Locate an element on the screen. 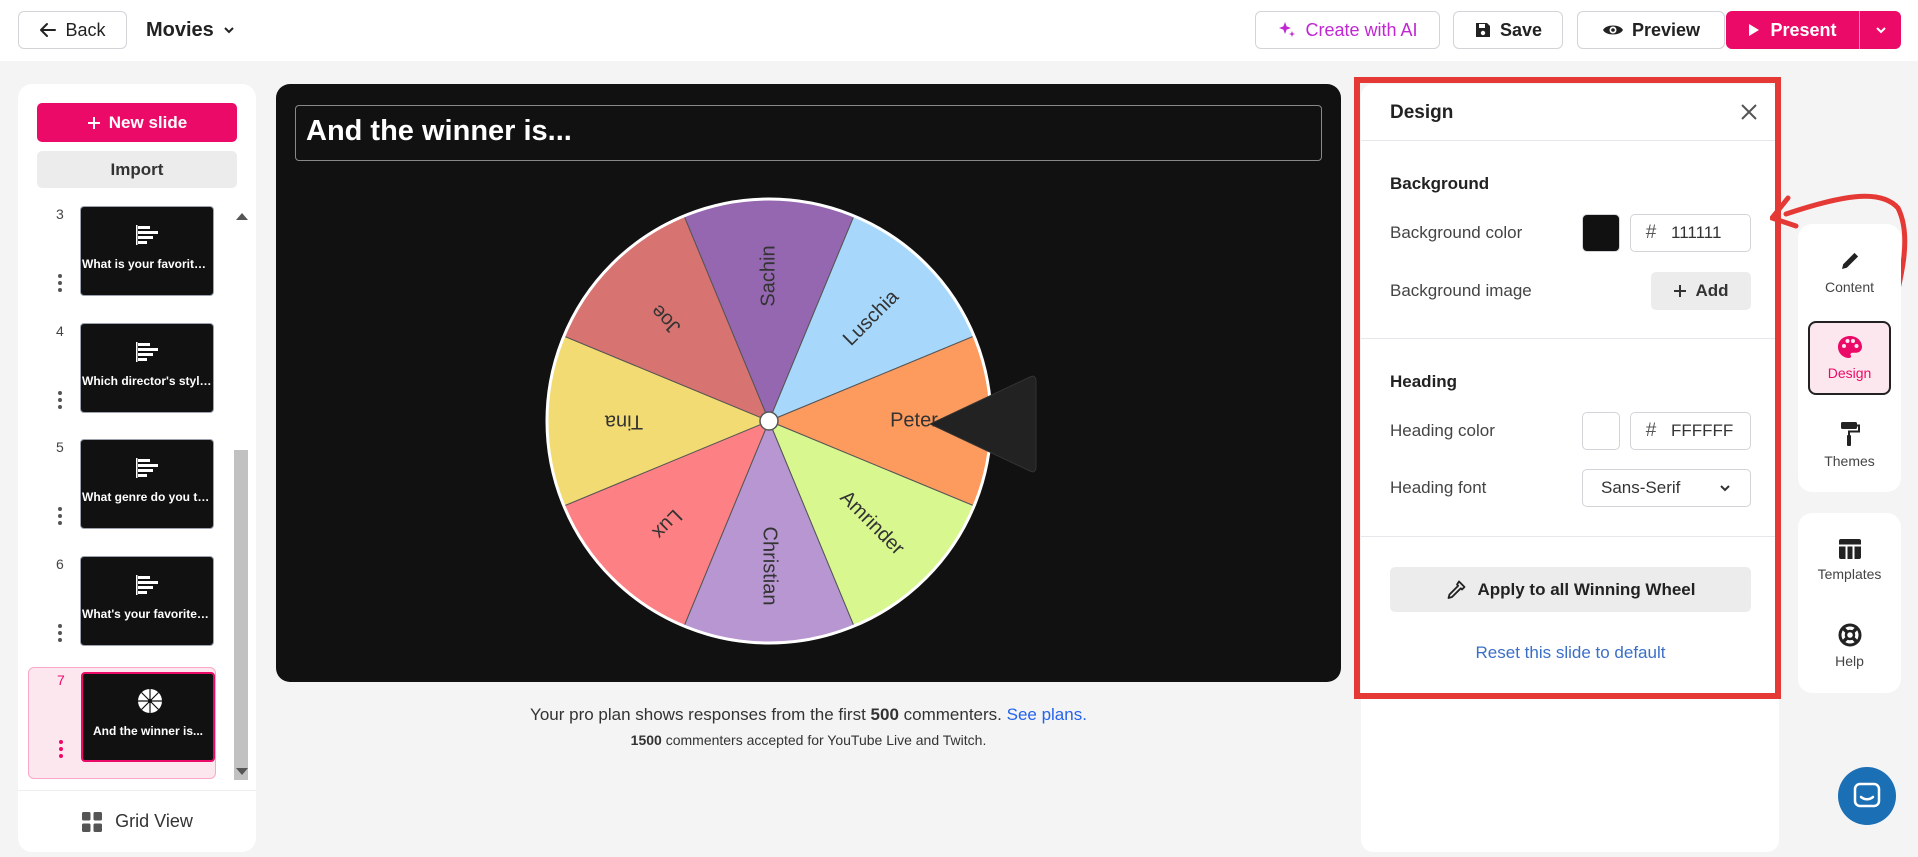 The image size is (1918, 857). slide-list-scrollbar is located at coordinates (241, 494).